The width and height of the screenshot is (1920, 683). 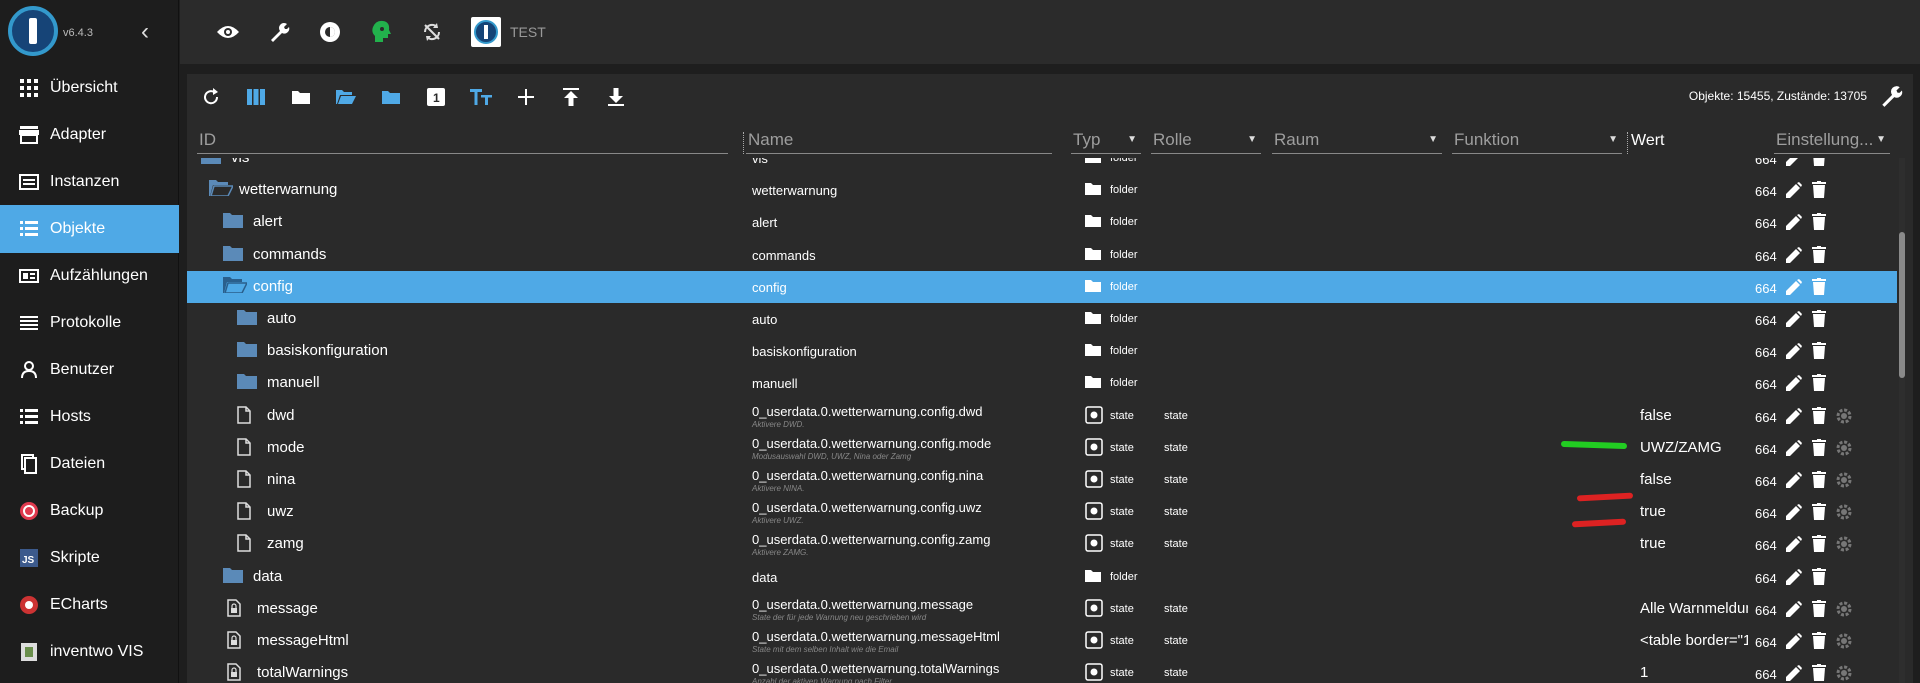 I want to click on table-row: auto auto folder 664, so click(x=1042, y=319).